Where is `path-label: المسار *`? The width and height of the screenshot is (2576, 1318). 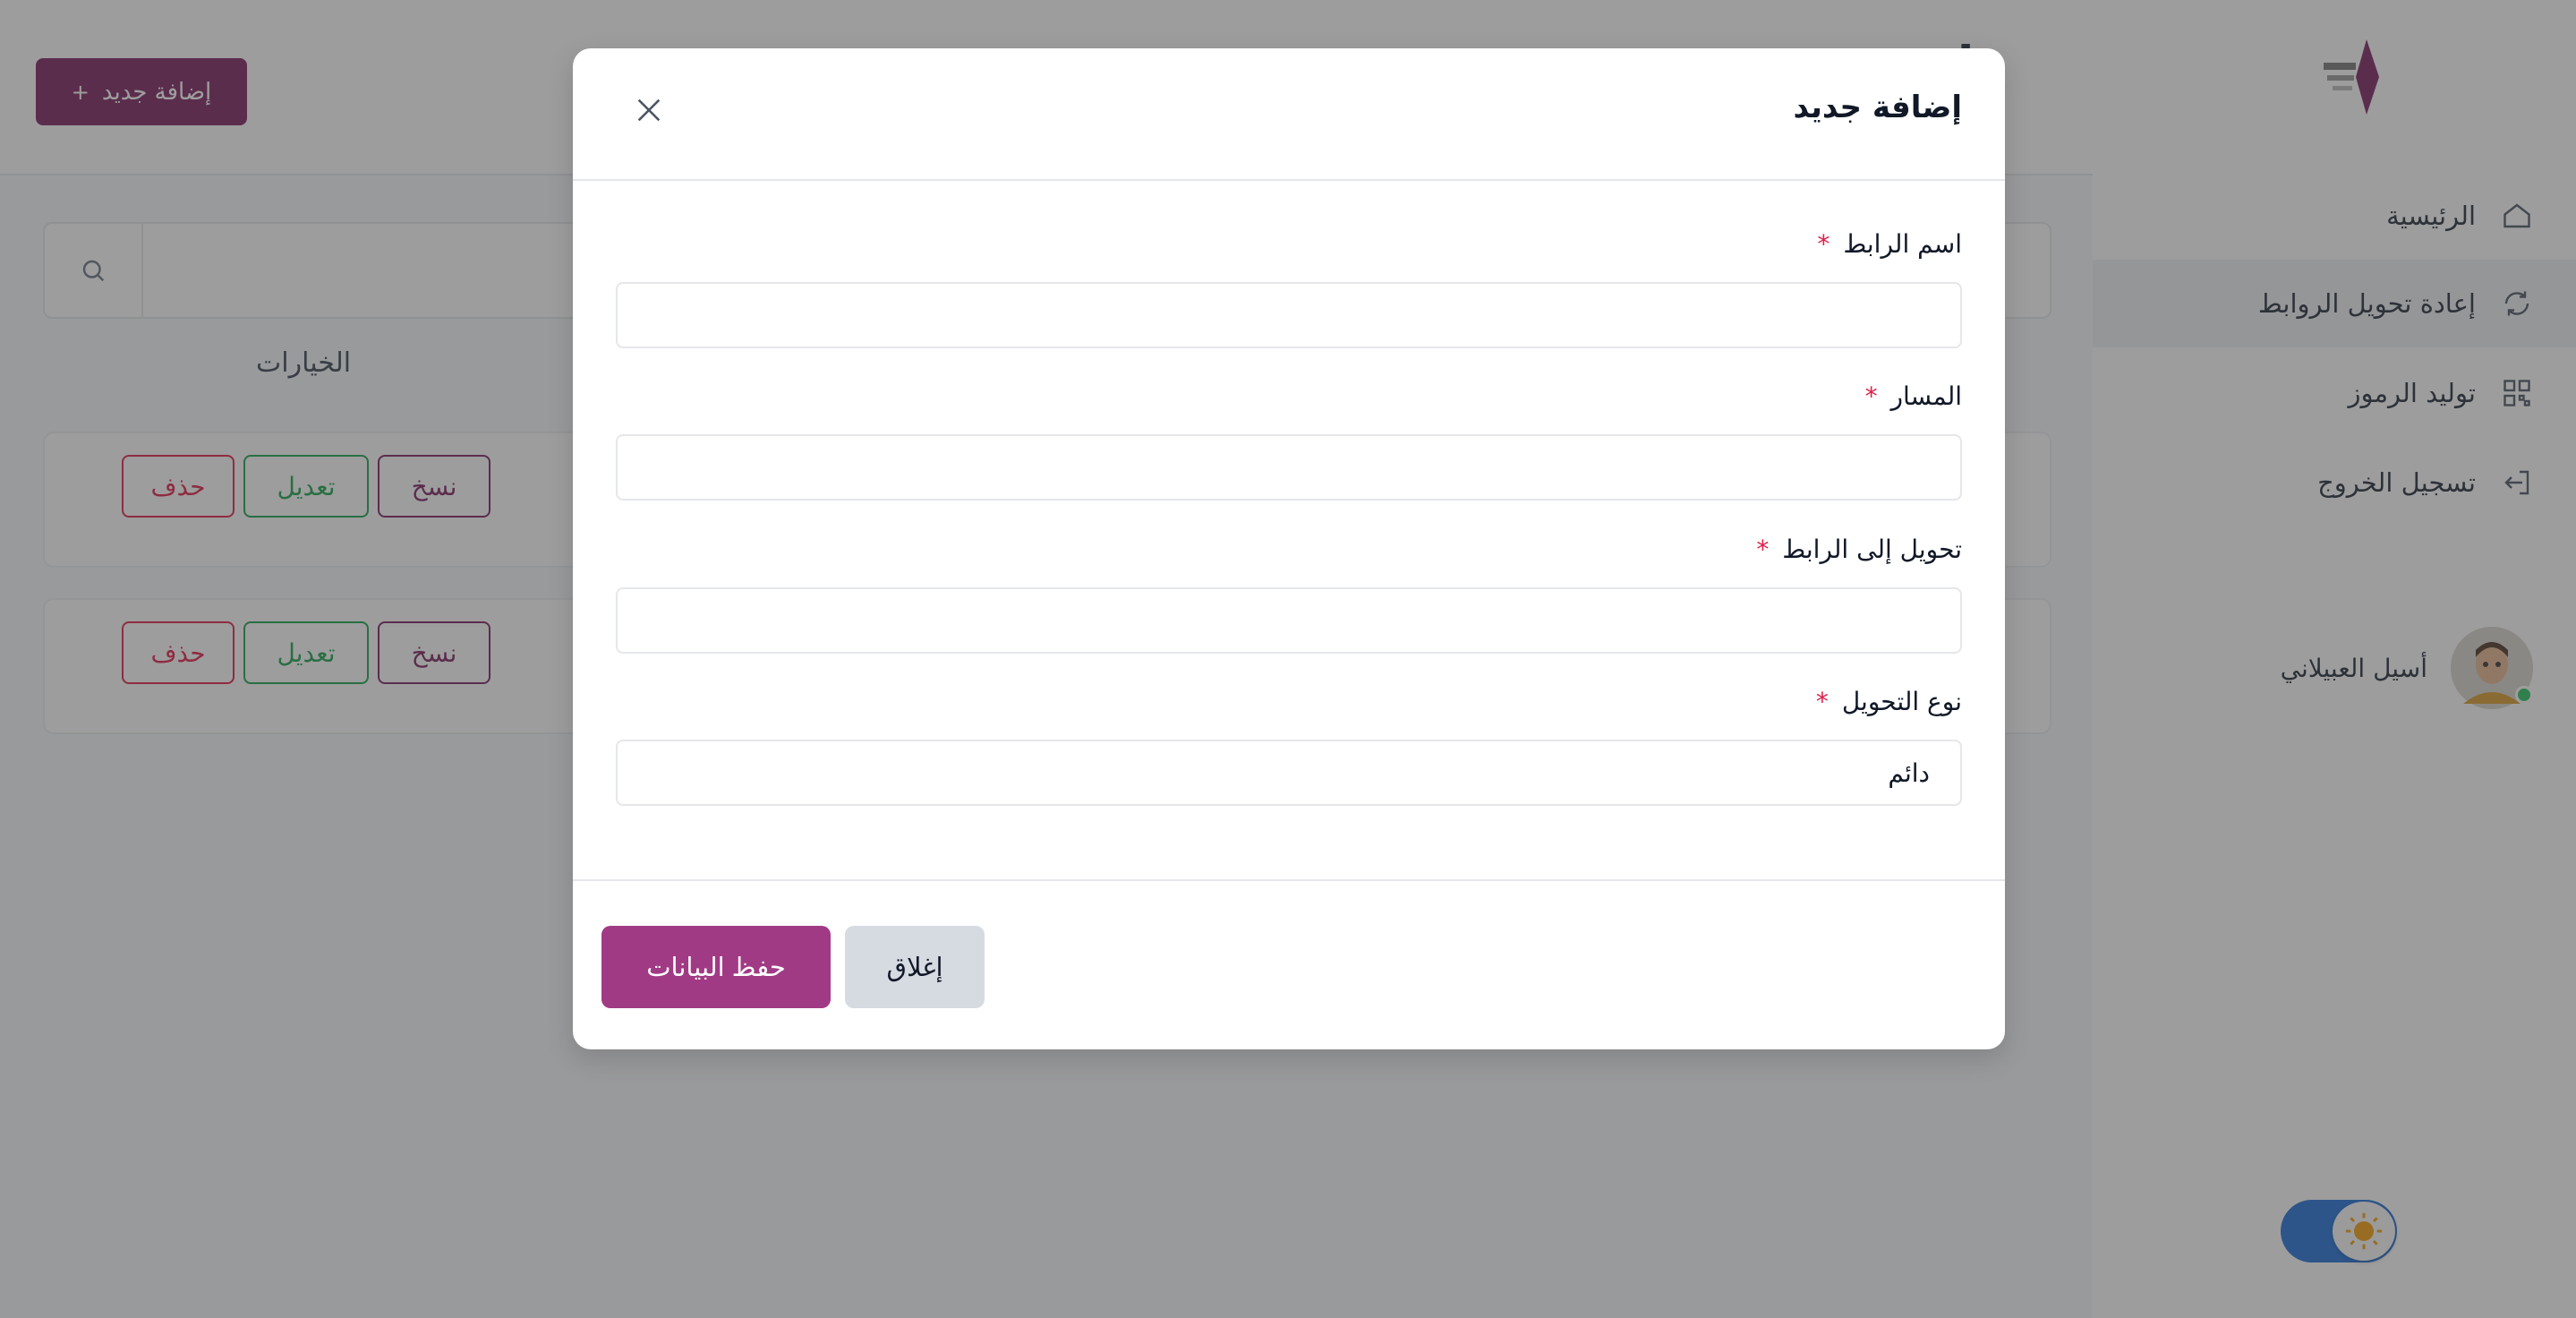
path-label: المسار * is located at coordinates (1913, 396).